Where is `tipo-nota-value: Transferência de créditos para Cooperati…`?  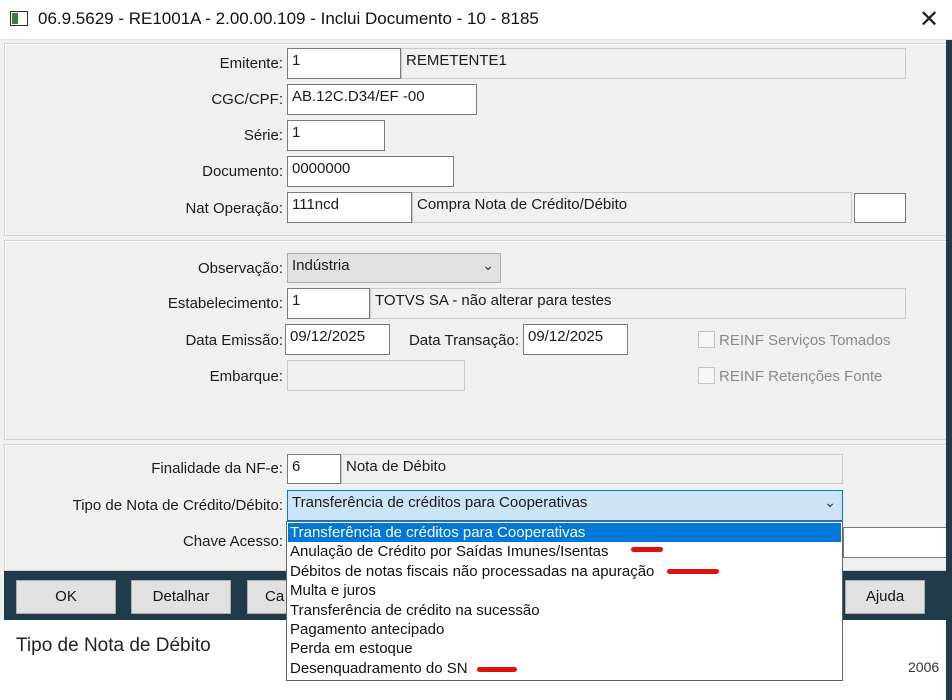 tipo-nota-value: Transferência de créditos para Cooperati… is located at coordinates (440, 502).